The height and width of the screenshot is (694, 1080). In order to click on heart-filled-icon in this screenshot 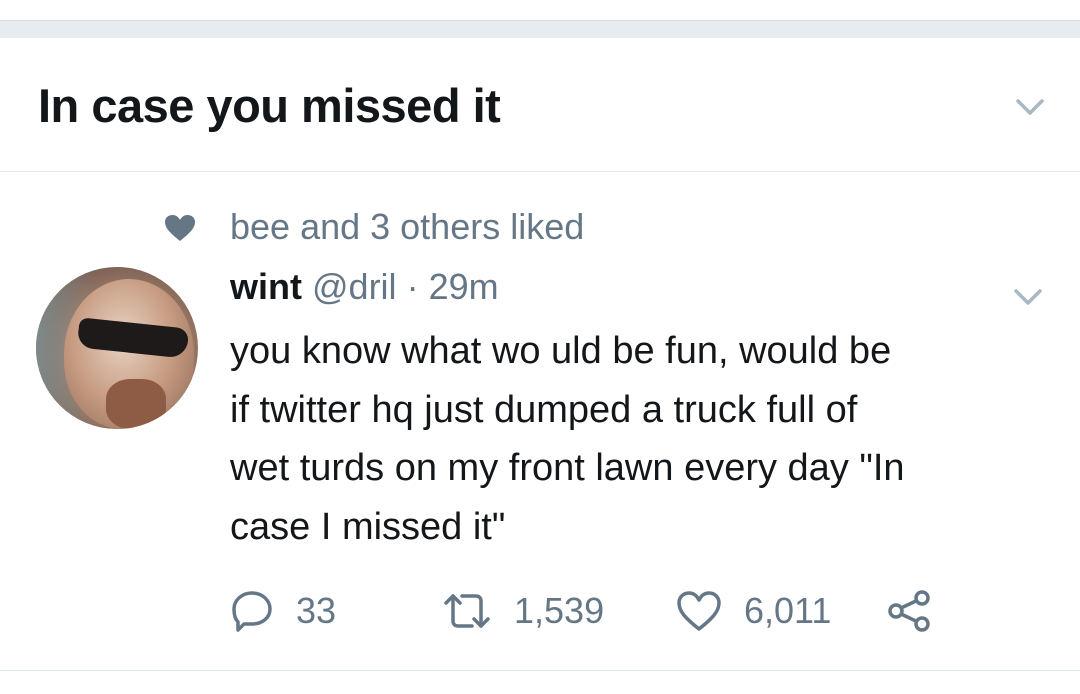, I will do `click(180, 228)`.